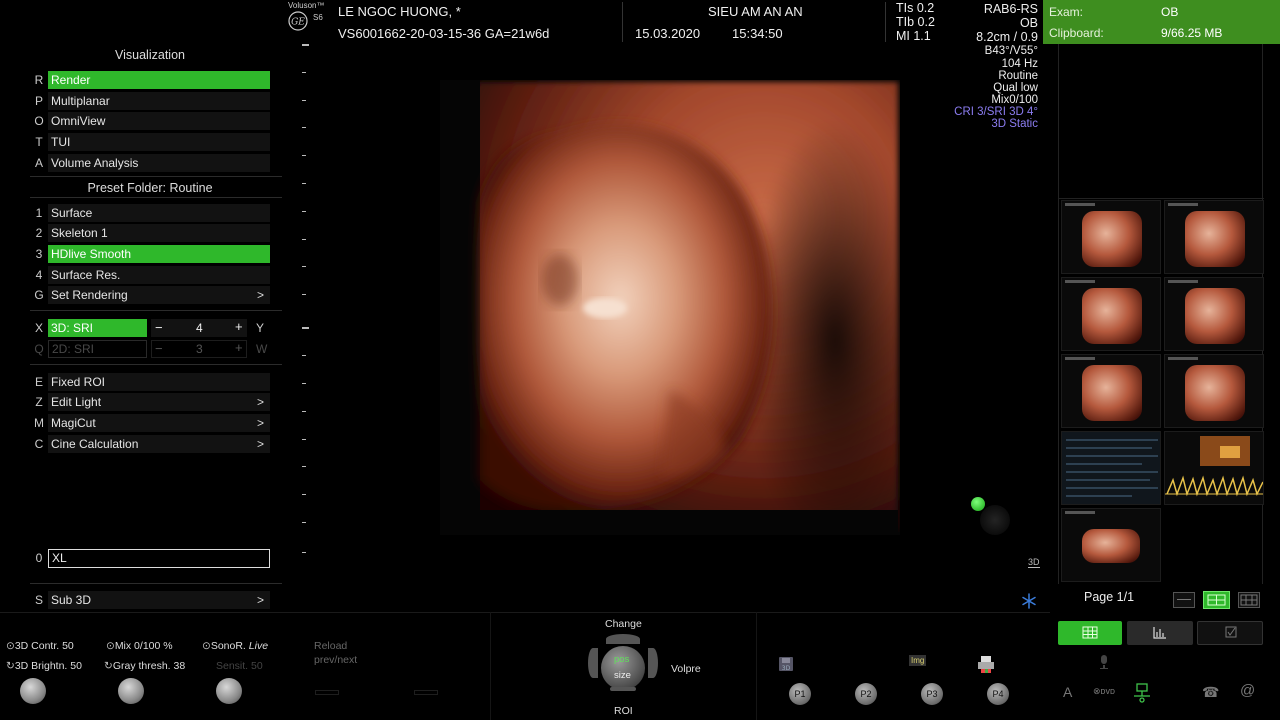 The height and width of the screenshot is (720, 1280). I want to click on clipboard-thumbnail-doppler, so click(1214, 468).